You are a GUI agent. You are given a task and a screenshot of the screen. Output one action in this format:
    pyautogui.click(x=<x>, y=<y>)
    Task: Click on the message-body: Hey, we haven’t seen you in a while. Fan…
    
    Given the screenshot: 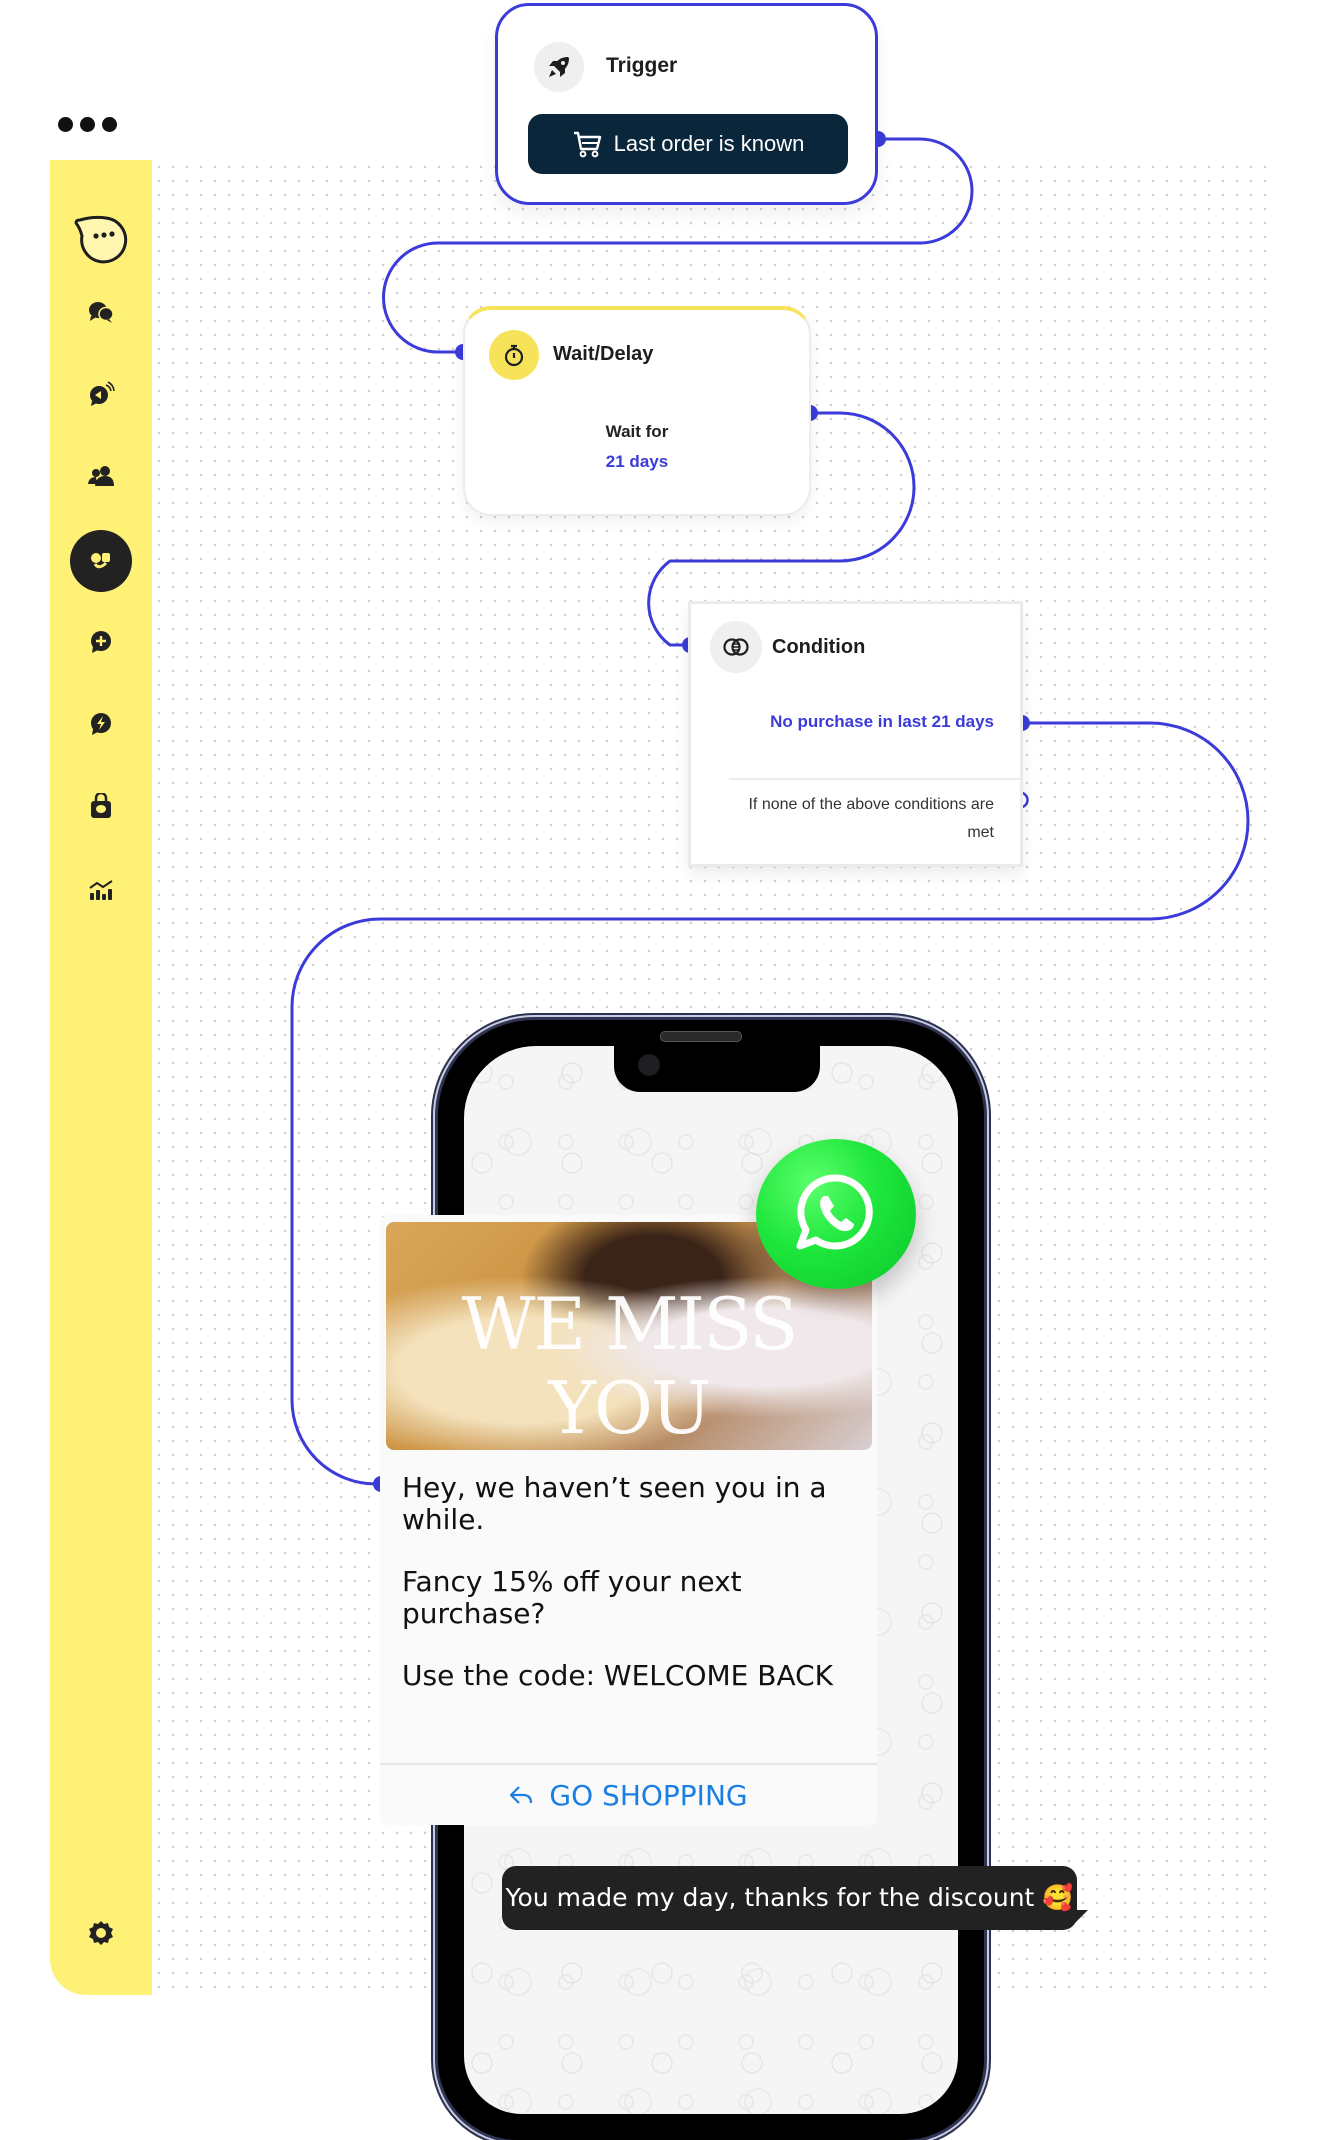 What is the action you would take?
    pyautogui.click(x=622, y=1597)
    